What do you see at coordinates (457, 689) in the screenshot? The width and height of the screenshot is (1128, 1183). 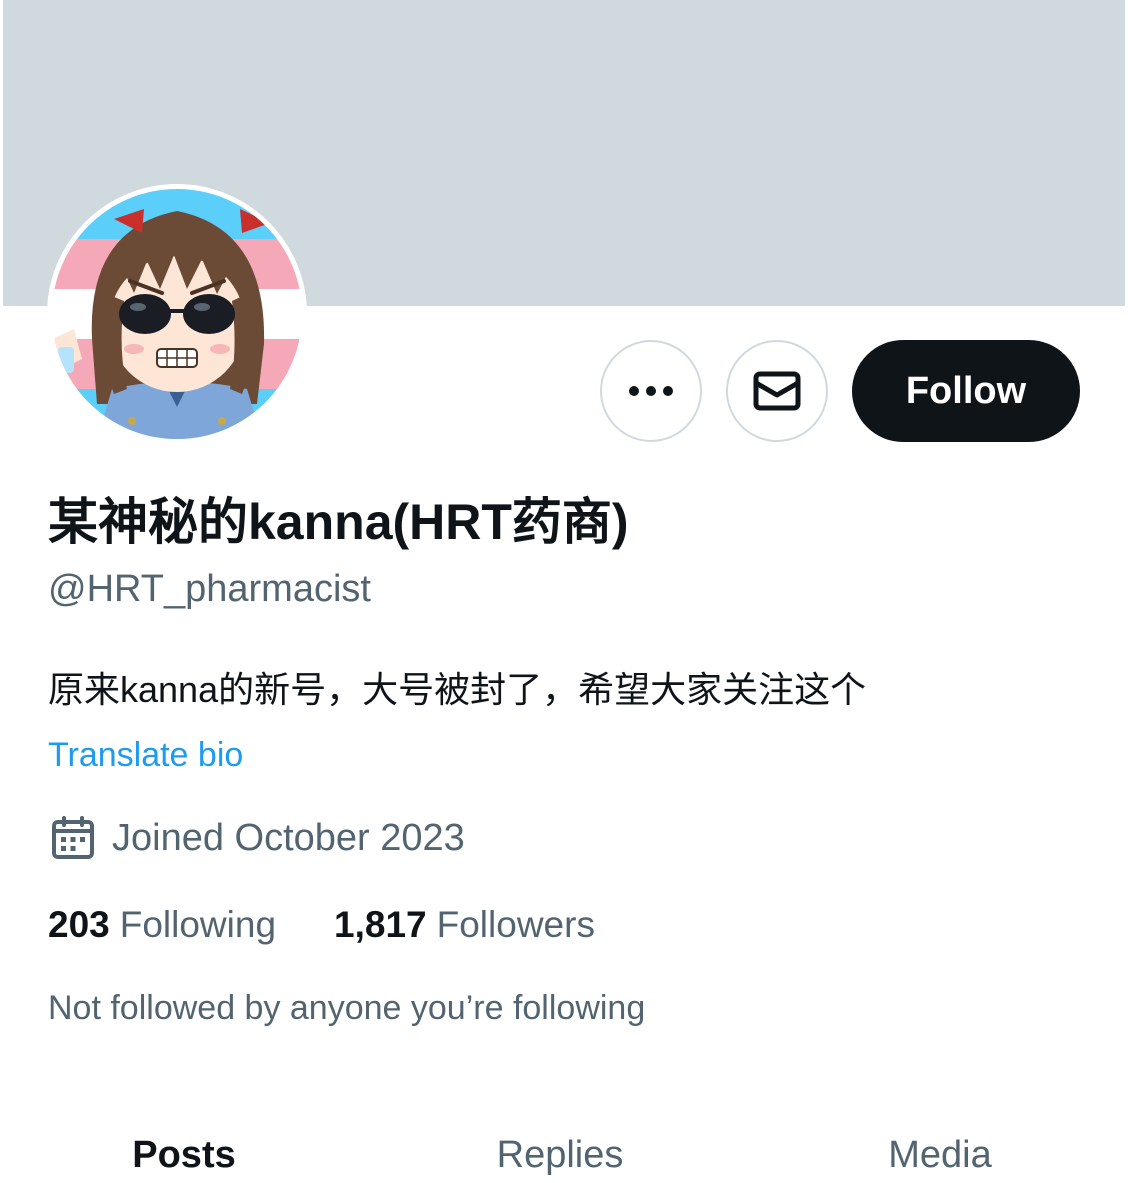 I see `bio-text: 原来kanna的新号，大号被封了，希望大家关注这个` at bounding box center [457, 689].